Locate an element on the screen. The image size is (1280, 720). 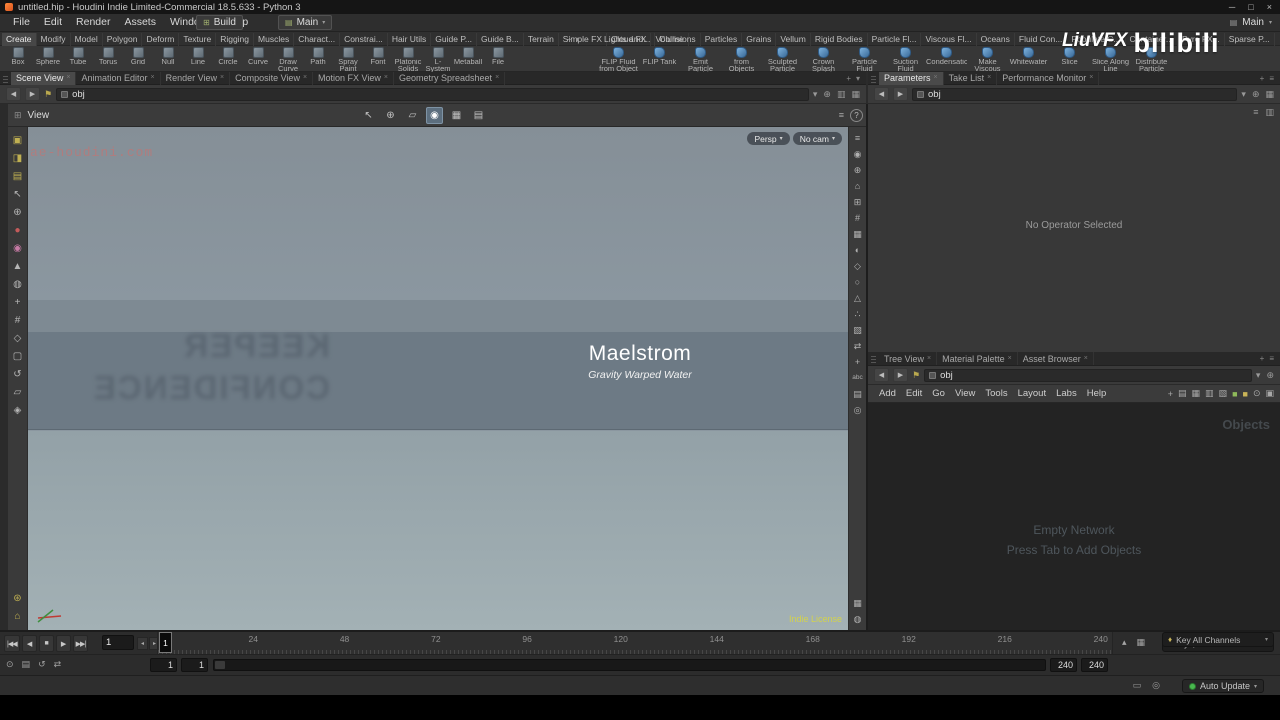
pane-tab: Asset Browser × is located at coordinates (1056, 358).